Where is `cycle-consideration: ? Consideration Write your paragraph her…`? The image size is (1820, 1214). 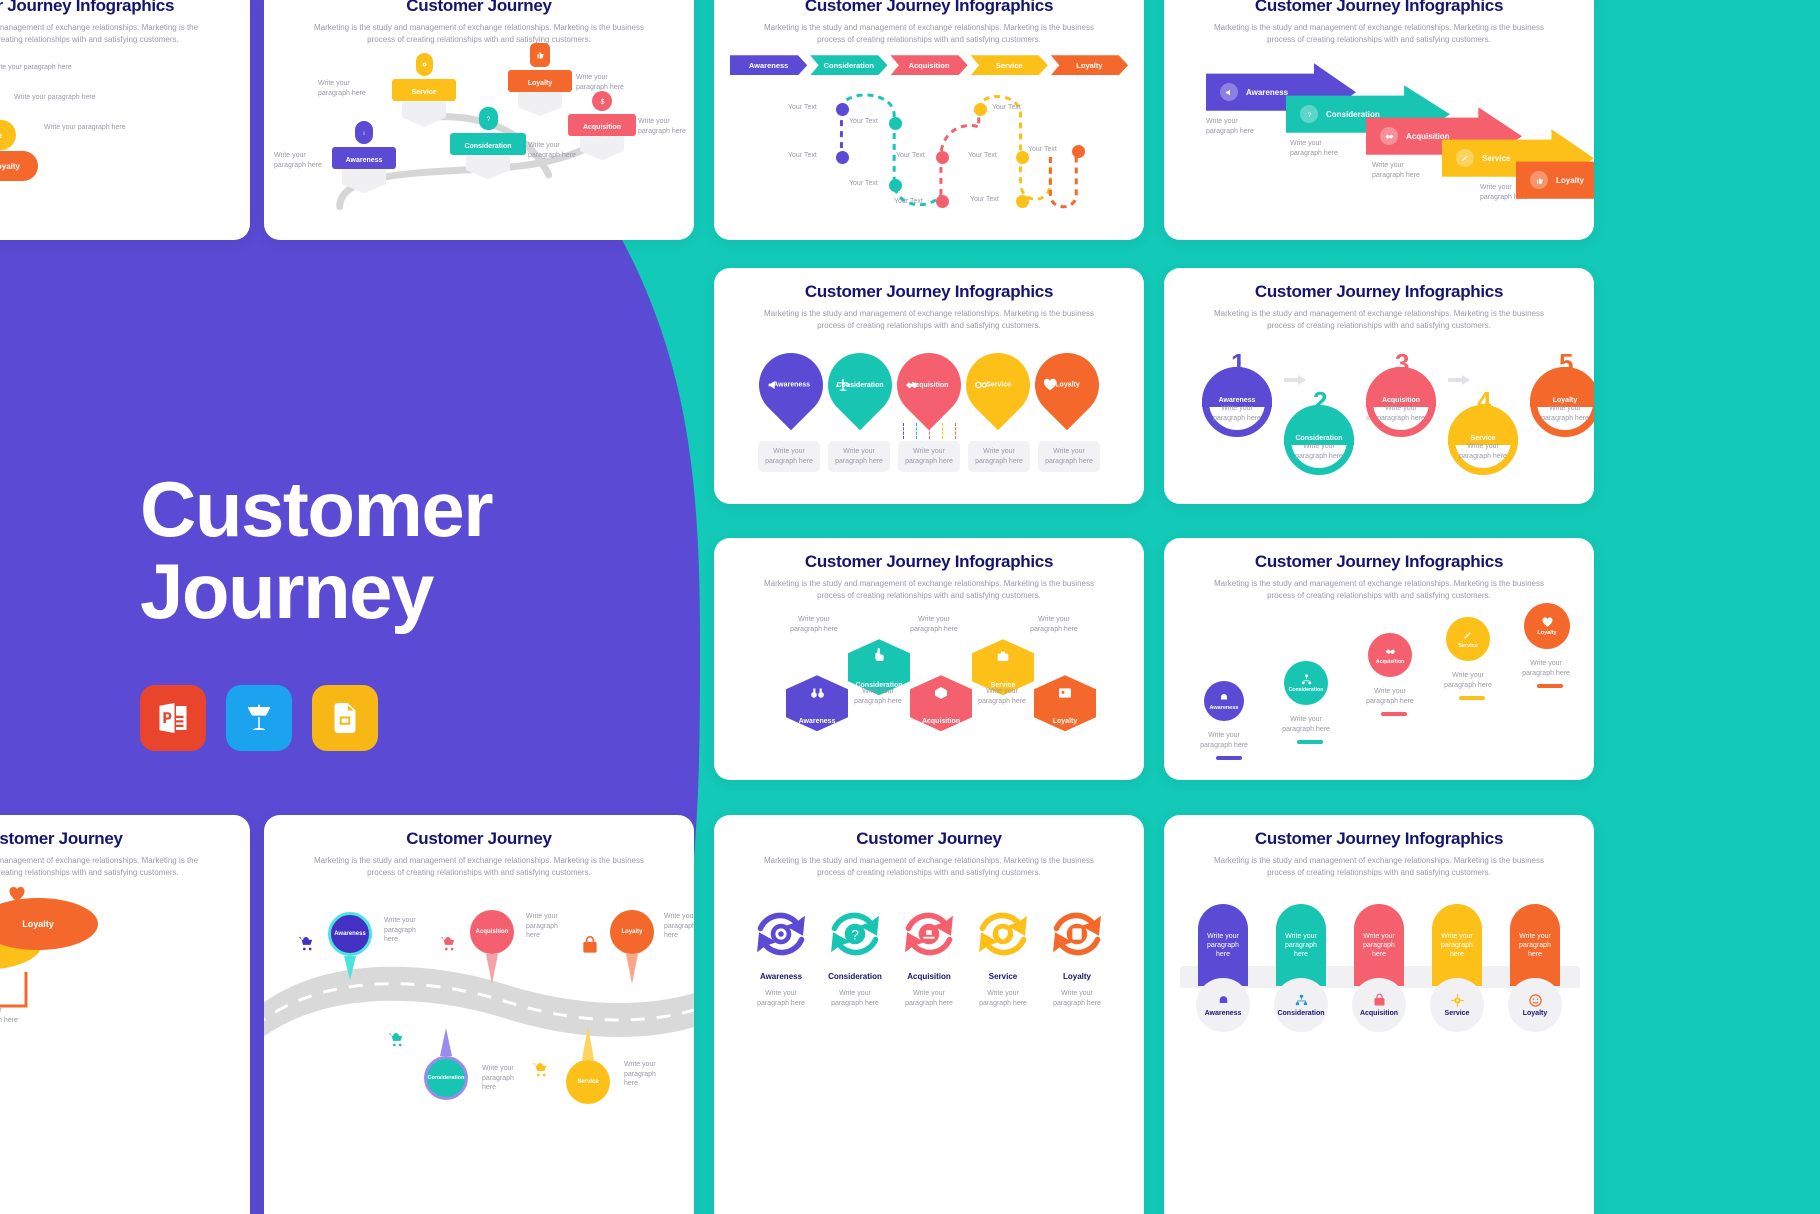 cycle-consideration: ? Consideration Write your paragraph her… is located at coordinates (855, 957).